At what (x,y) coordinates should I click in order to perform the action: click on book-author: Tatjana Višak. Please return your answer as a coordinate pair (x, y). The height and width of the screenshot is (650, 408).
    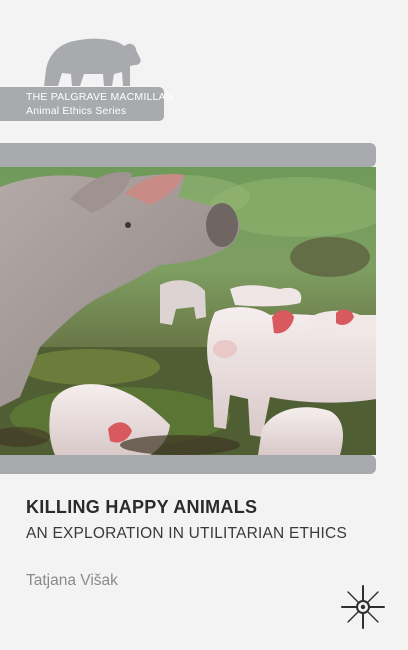
    Looking at the image, I should click on (72, 580).